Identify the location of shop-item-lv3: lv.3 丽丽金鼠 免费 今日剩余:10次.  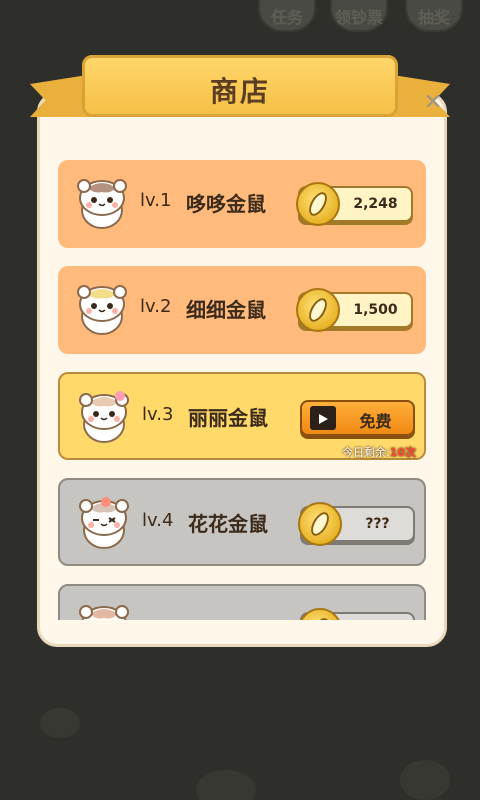
(242, 416).